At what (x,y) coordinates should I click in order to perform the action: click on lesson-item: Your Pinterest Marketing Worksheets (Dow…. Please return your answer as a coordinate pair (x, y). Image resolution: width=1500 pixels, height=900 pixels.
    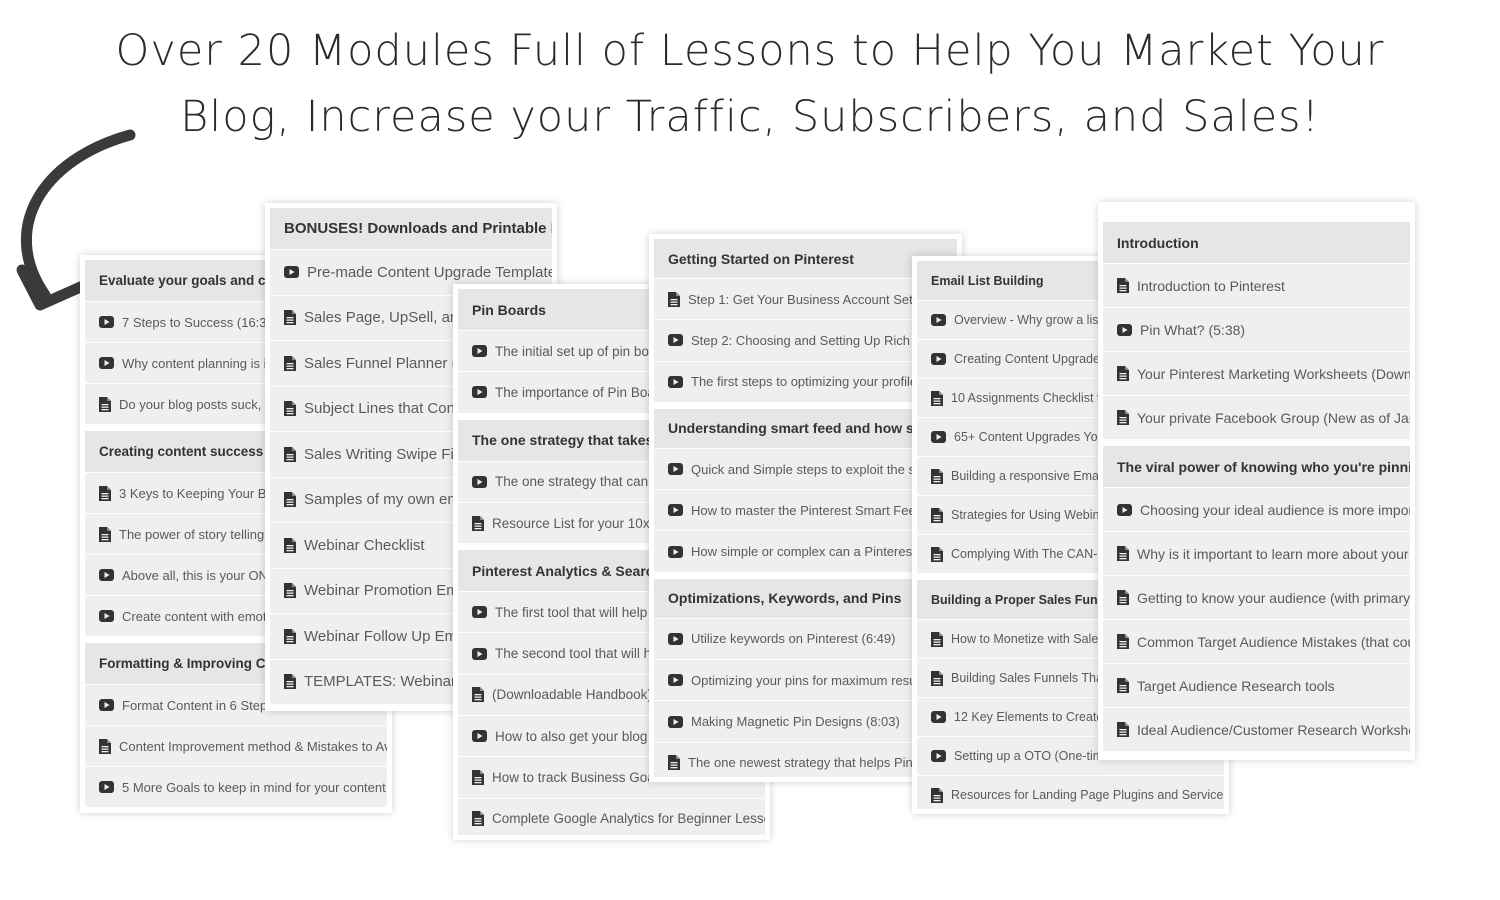
    Looking at the image, I should click on (1256, 374).